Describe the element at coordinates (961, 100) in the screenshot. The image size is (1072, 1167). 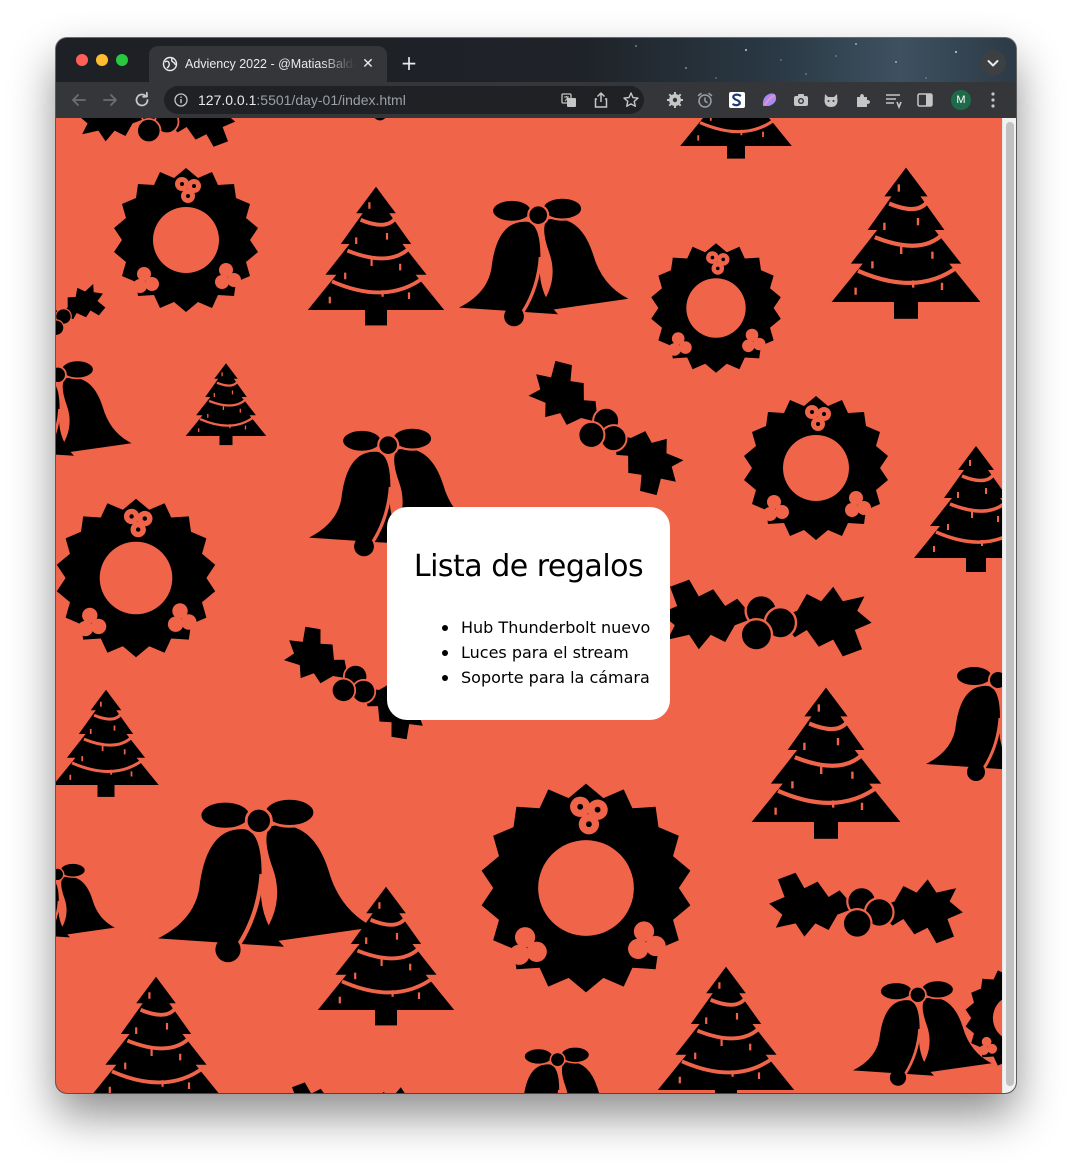
I see `profile-avatar: M` at that location.